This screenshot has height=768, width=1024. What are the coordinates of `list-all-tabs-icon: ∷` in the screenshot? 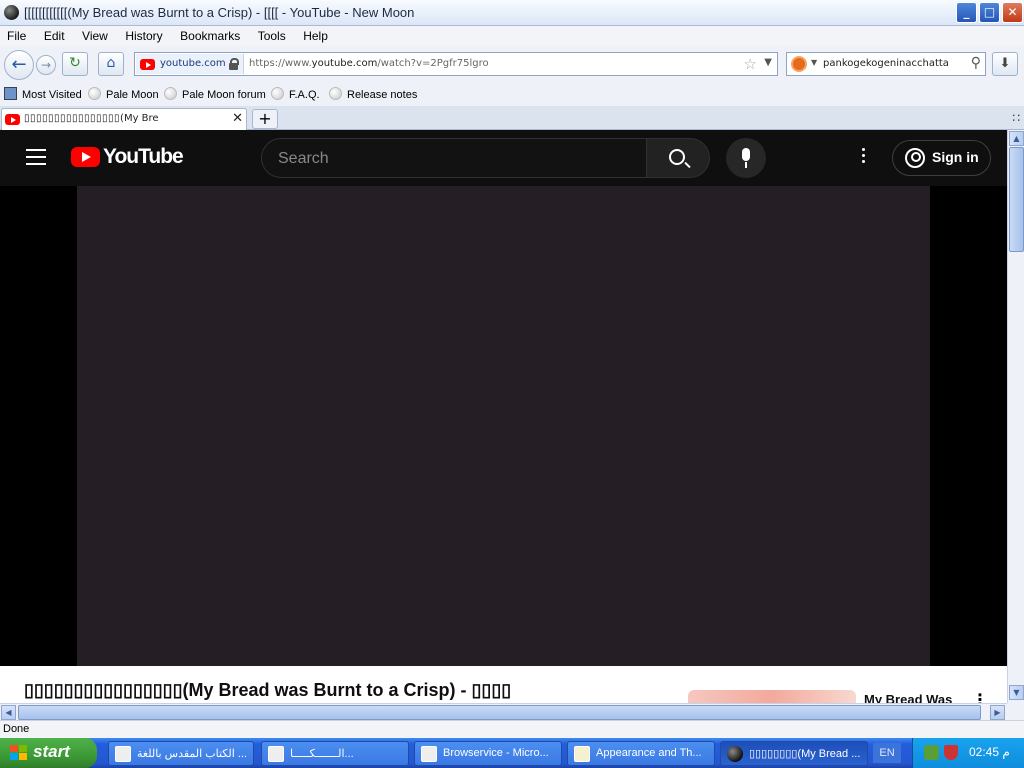 It's located at (1016, 118).